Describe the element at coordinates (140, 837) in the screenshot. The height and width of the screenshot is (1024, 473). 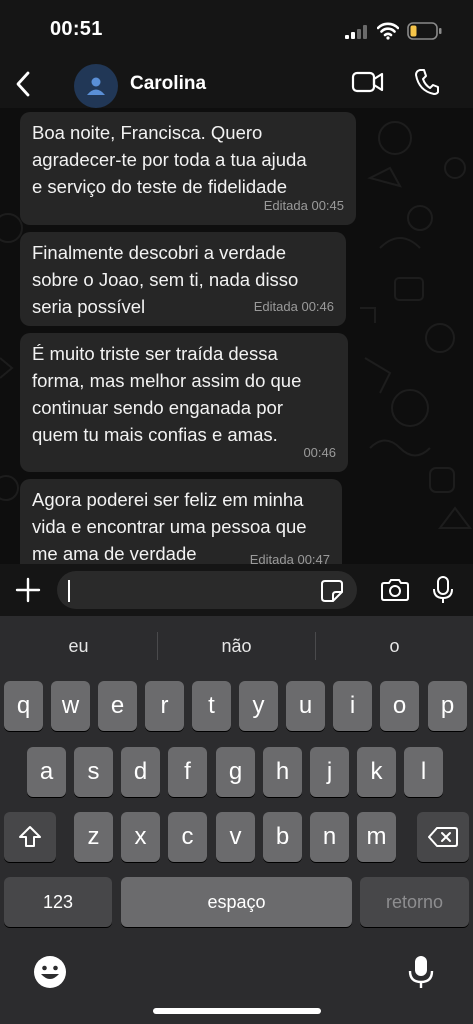
I see `key-x: x` at that location.